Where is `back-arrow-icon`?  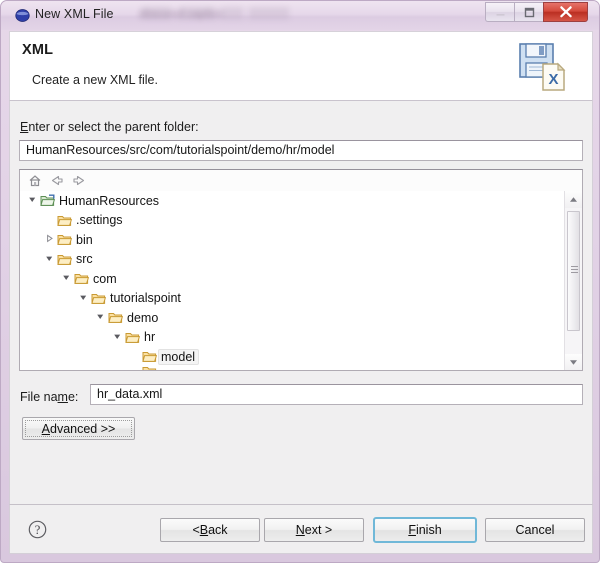 back-arrow-icon is located at coordinates (57, 180).